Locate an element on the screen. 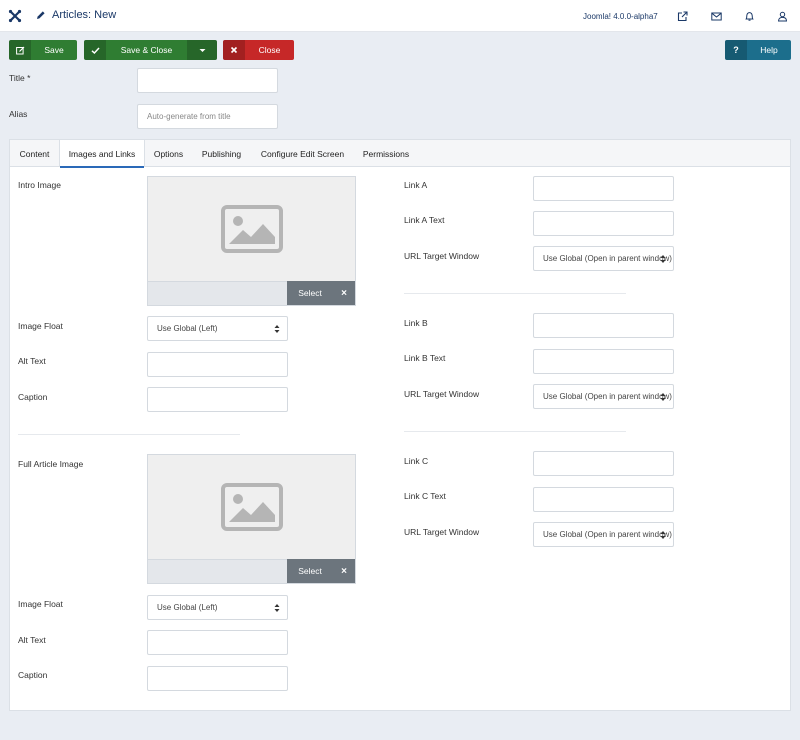  link-a-target-label: URL Target Window is located at coordinates (442, 256).